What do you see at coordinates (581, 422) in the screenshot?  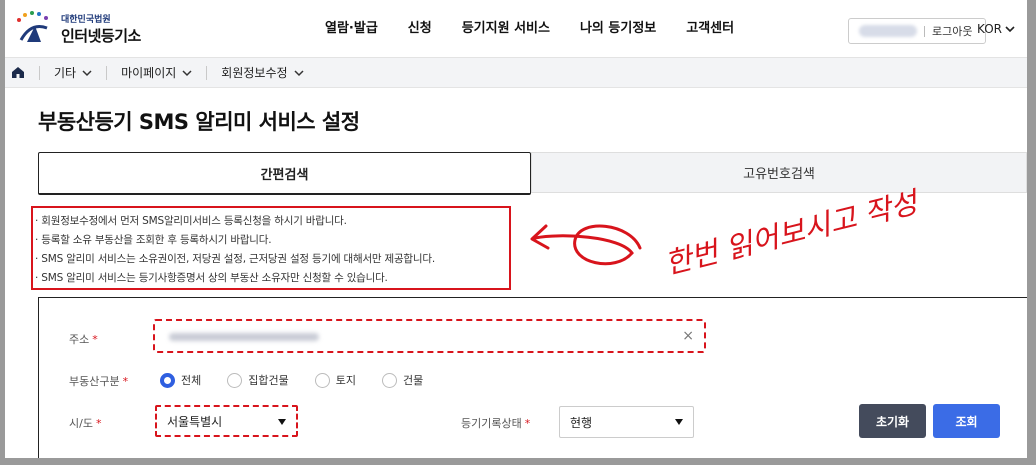 I see `record-status-value: 현행` at bounding box center [581, 422].